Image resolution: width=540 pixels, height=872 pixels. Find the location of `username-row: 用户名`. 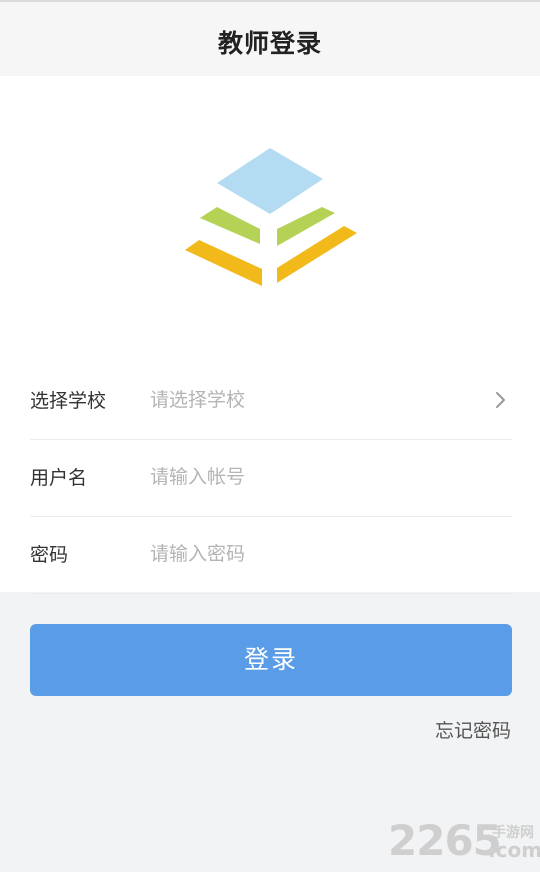

username-row: 用户名 is located at coordinates (271, 478).